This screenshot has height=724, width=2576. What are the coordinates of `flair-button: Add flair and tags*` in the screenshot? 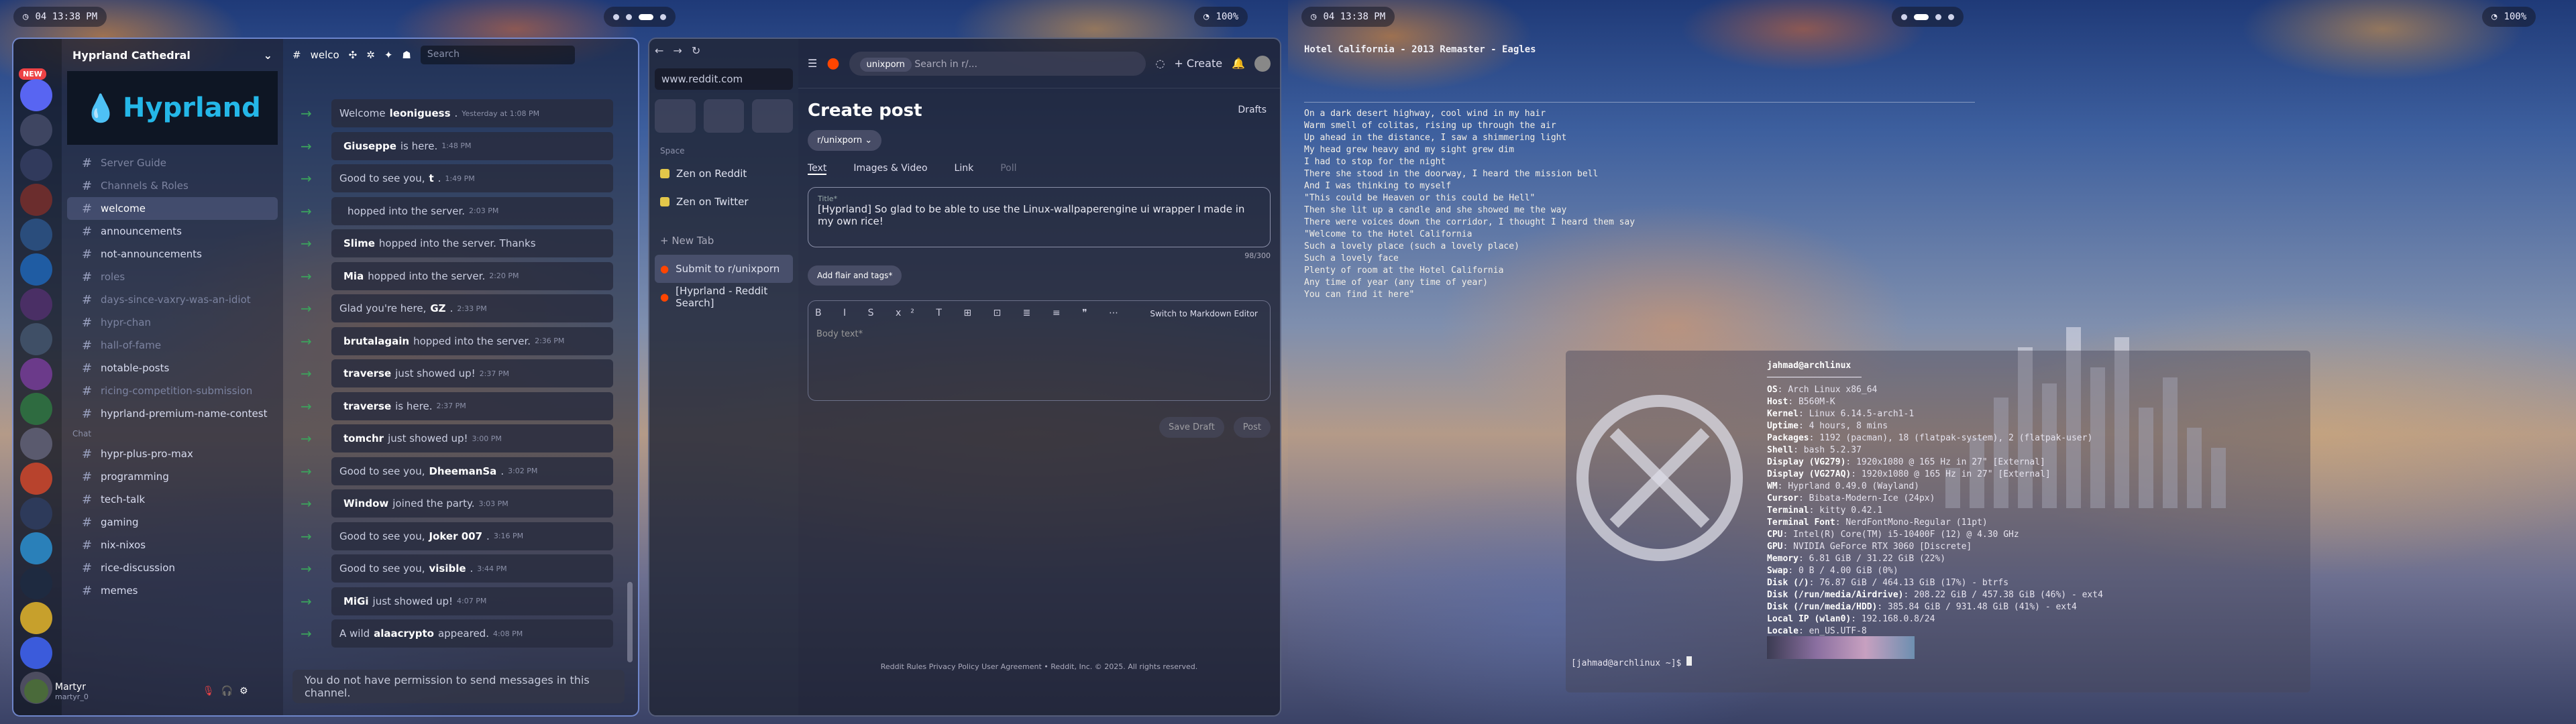 It's located at (855, 275).